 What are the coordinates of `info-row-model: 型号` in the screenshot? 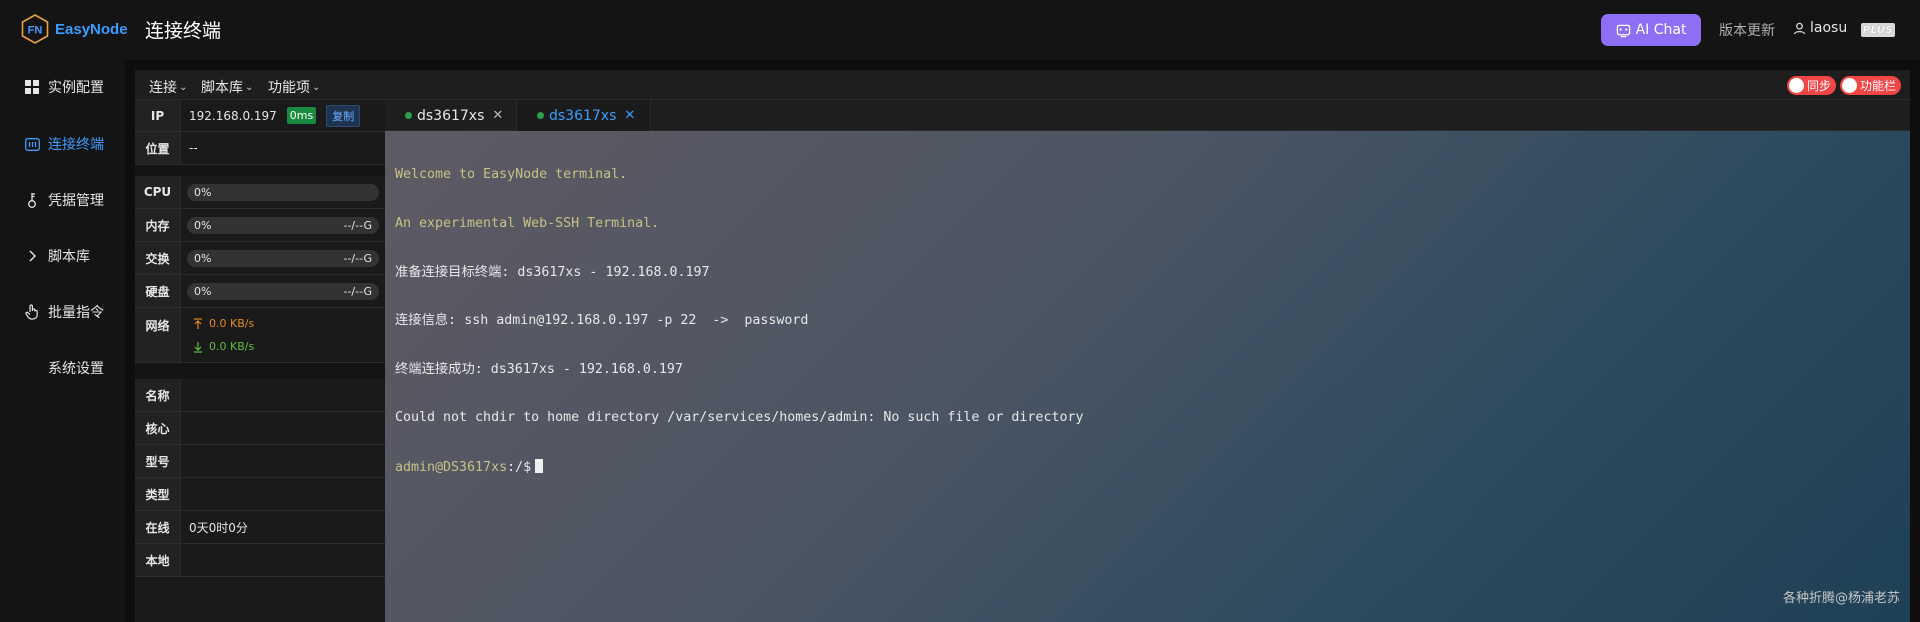 It's located at (260, 461).